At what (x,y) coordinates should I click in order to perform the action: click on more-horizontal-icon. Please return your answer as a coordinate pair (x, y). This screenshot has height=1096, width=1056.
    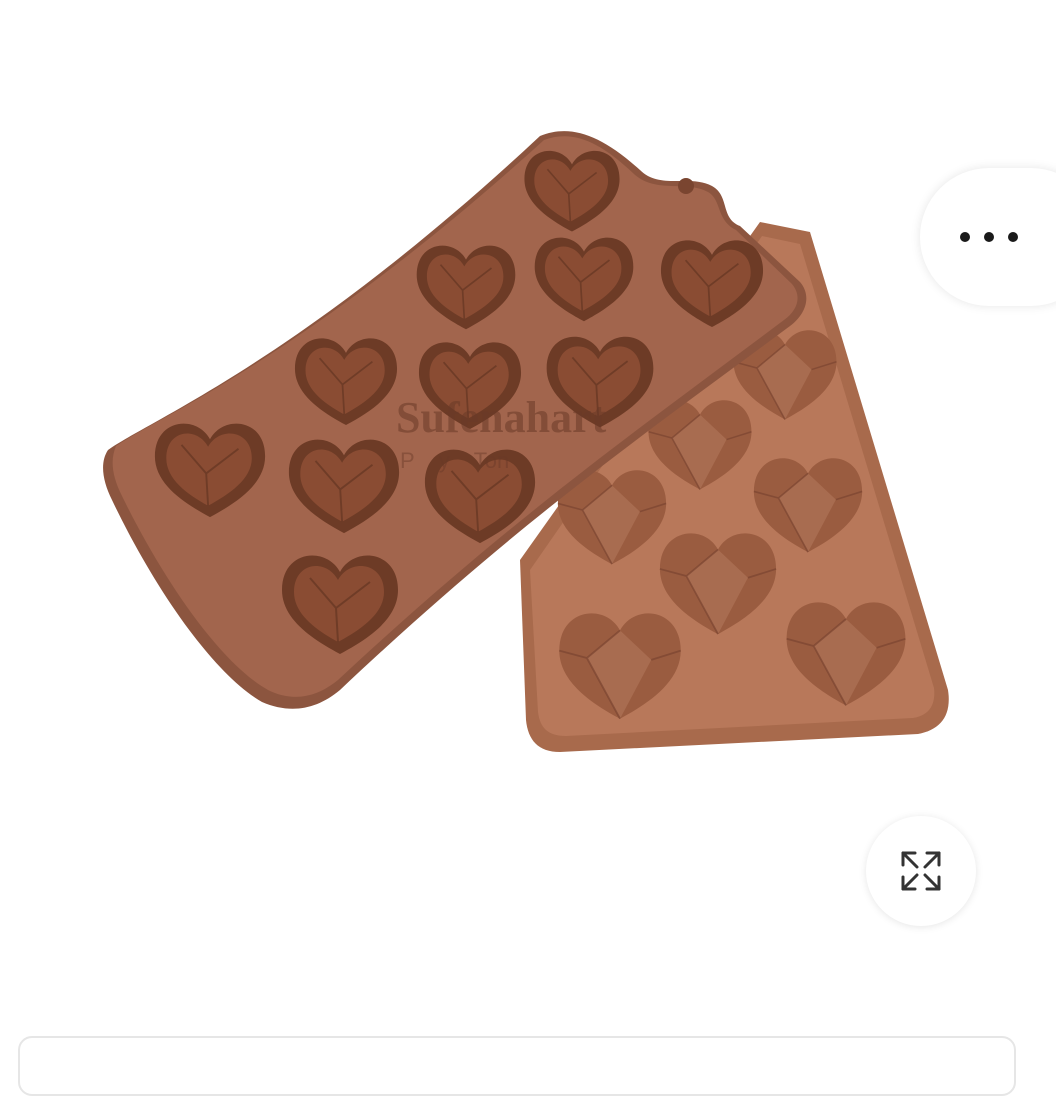
    Looking at the image, I should click on (989, 237).